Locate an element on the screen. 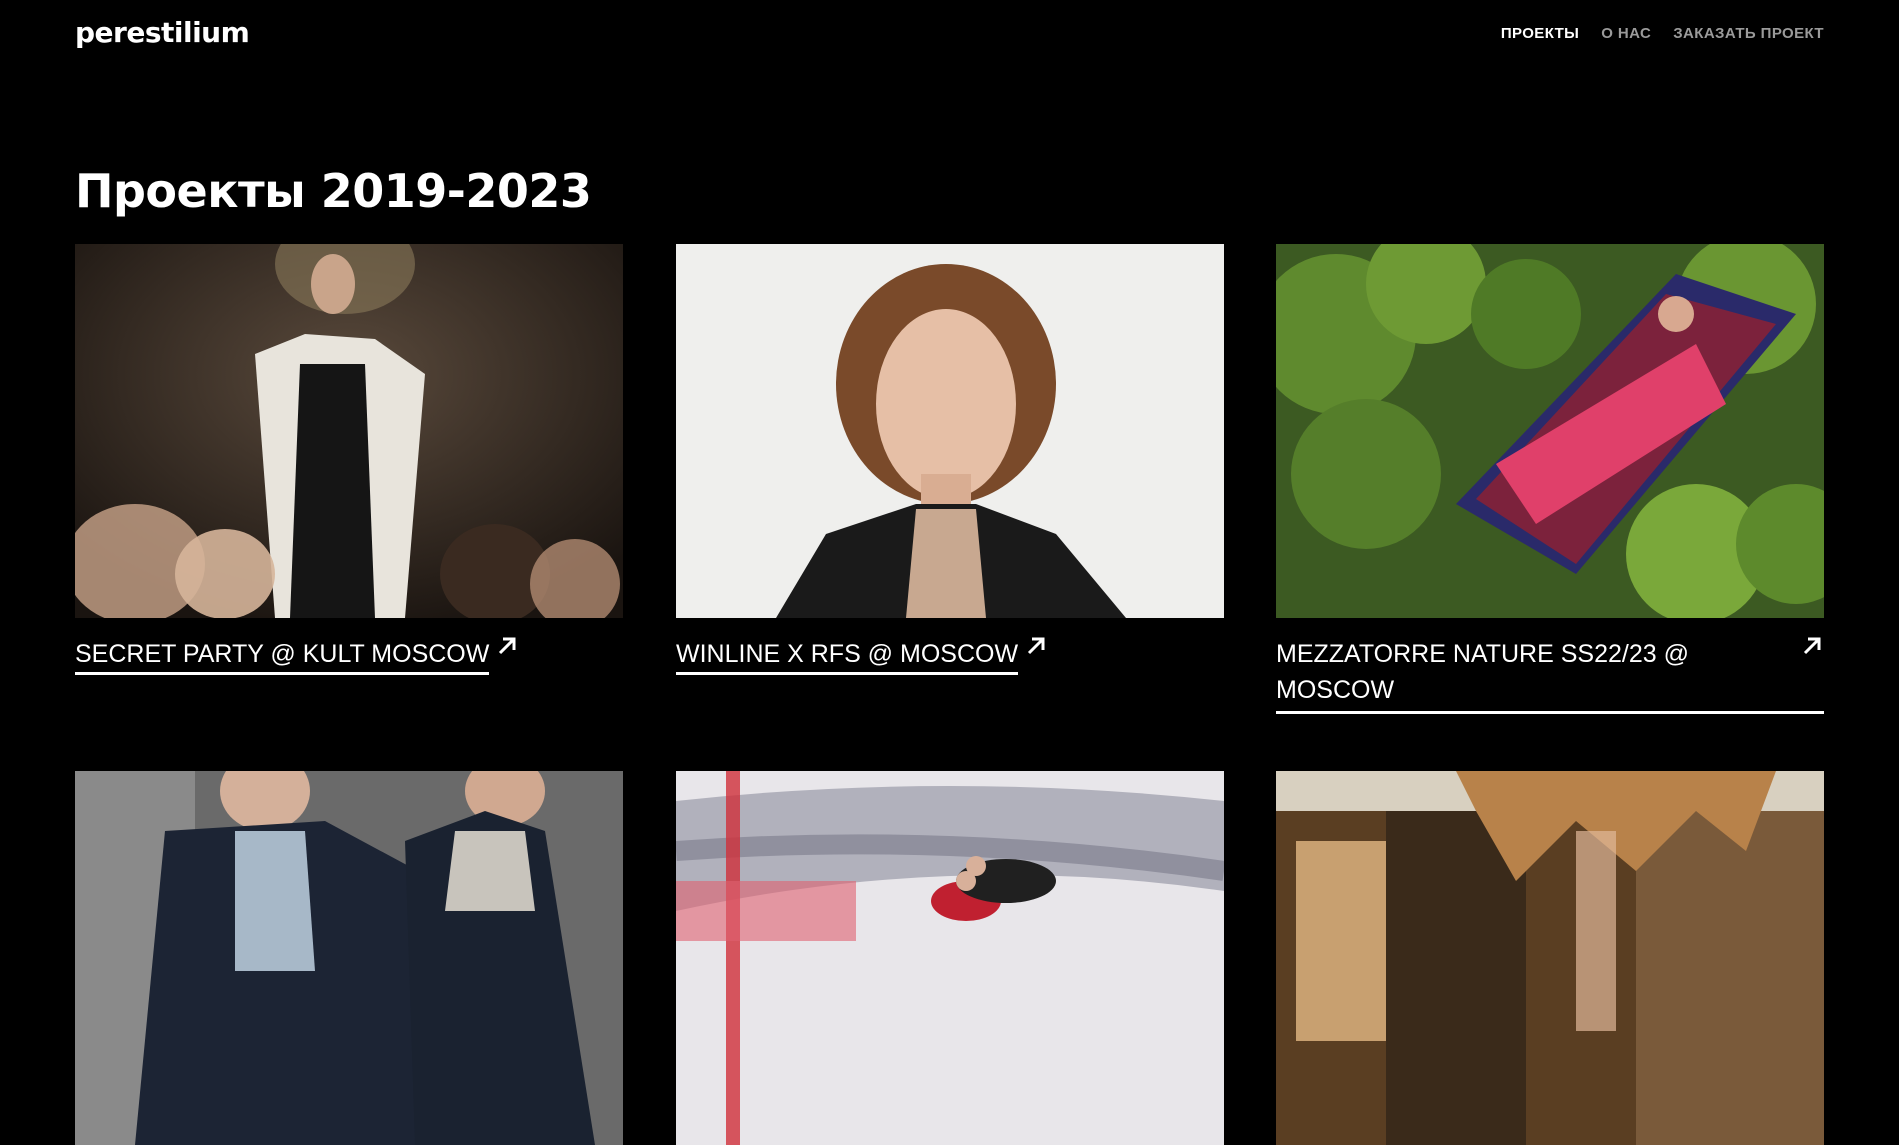 The image size is (1899, 1145). main-nav: ПРОЕКТЫ О НАС ЗАКАЗАТЬ ПРОЕКТ is located at coordinates (1662, 33).